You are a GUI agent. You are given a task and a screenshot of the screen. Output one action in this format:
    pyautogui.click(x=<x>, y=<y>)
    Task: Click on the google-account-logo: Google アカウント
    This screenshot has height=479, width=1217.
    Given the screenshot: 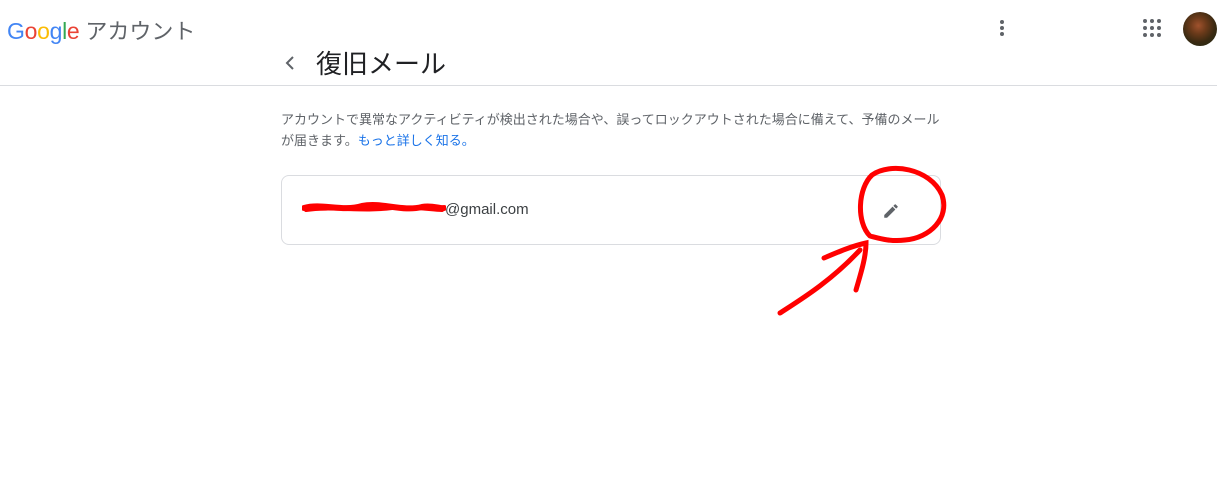 What is the action you would take?
    pyautogui.click(x=101, y=30)
    